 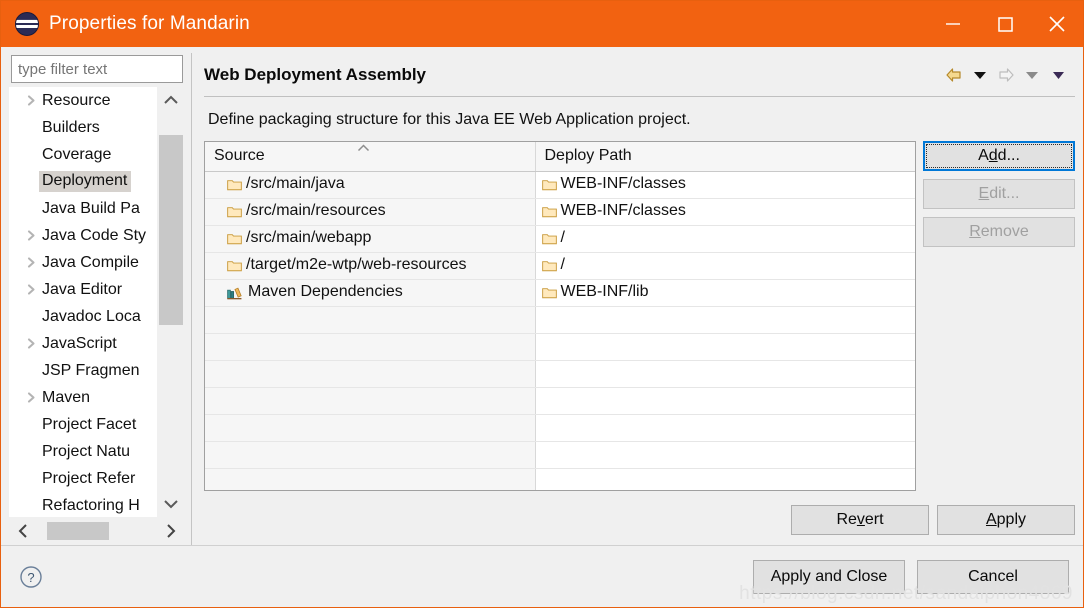 I want to click on sidebar-item-java-compile: Java Compile, so click(x=83, y=262).